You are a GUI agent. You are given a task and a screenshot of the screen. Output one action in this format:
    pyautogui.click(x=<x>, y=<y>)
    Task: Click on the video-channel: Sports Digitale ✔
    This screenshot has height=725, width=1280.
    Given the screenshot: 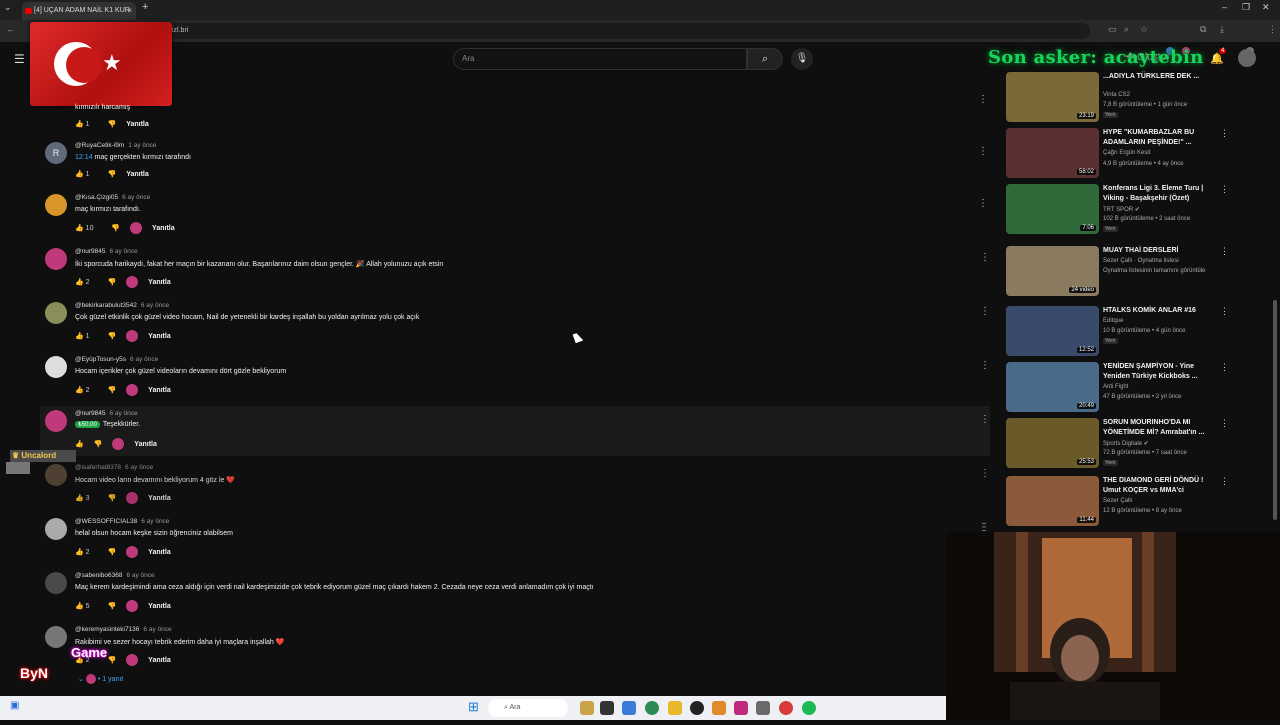 What is the action you would take?
    pyautogui.click(x=1126, y=443)
    